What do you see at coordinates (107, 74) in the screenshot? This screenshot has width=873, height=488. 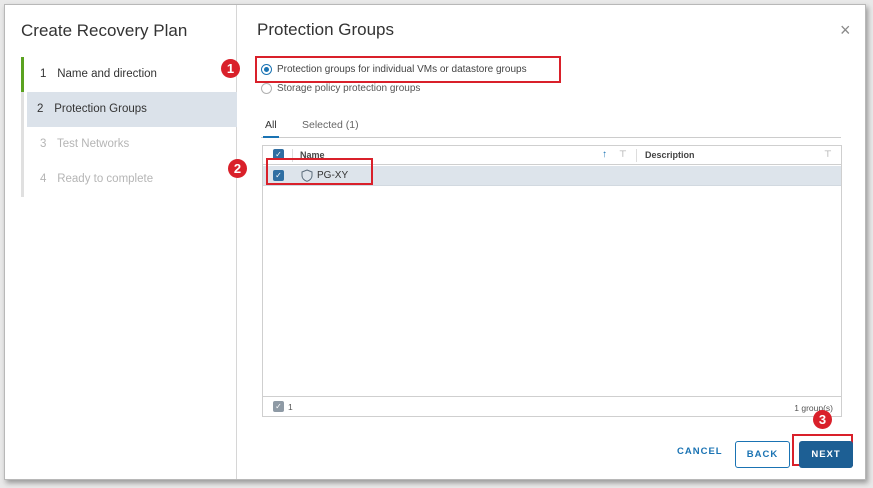 I see `step-label: Name and direction` at bounding box center [107, 74].